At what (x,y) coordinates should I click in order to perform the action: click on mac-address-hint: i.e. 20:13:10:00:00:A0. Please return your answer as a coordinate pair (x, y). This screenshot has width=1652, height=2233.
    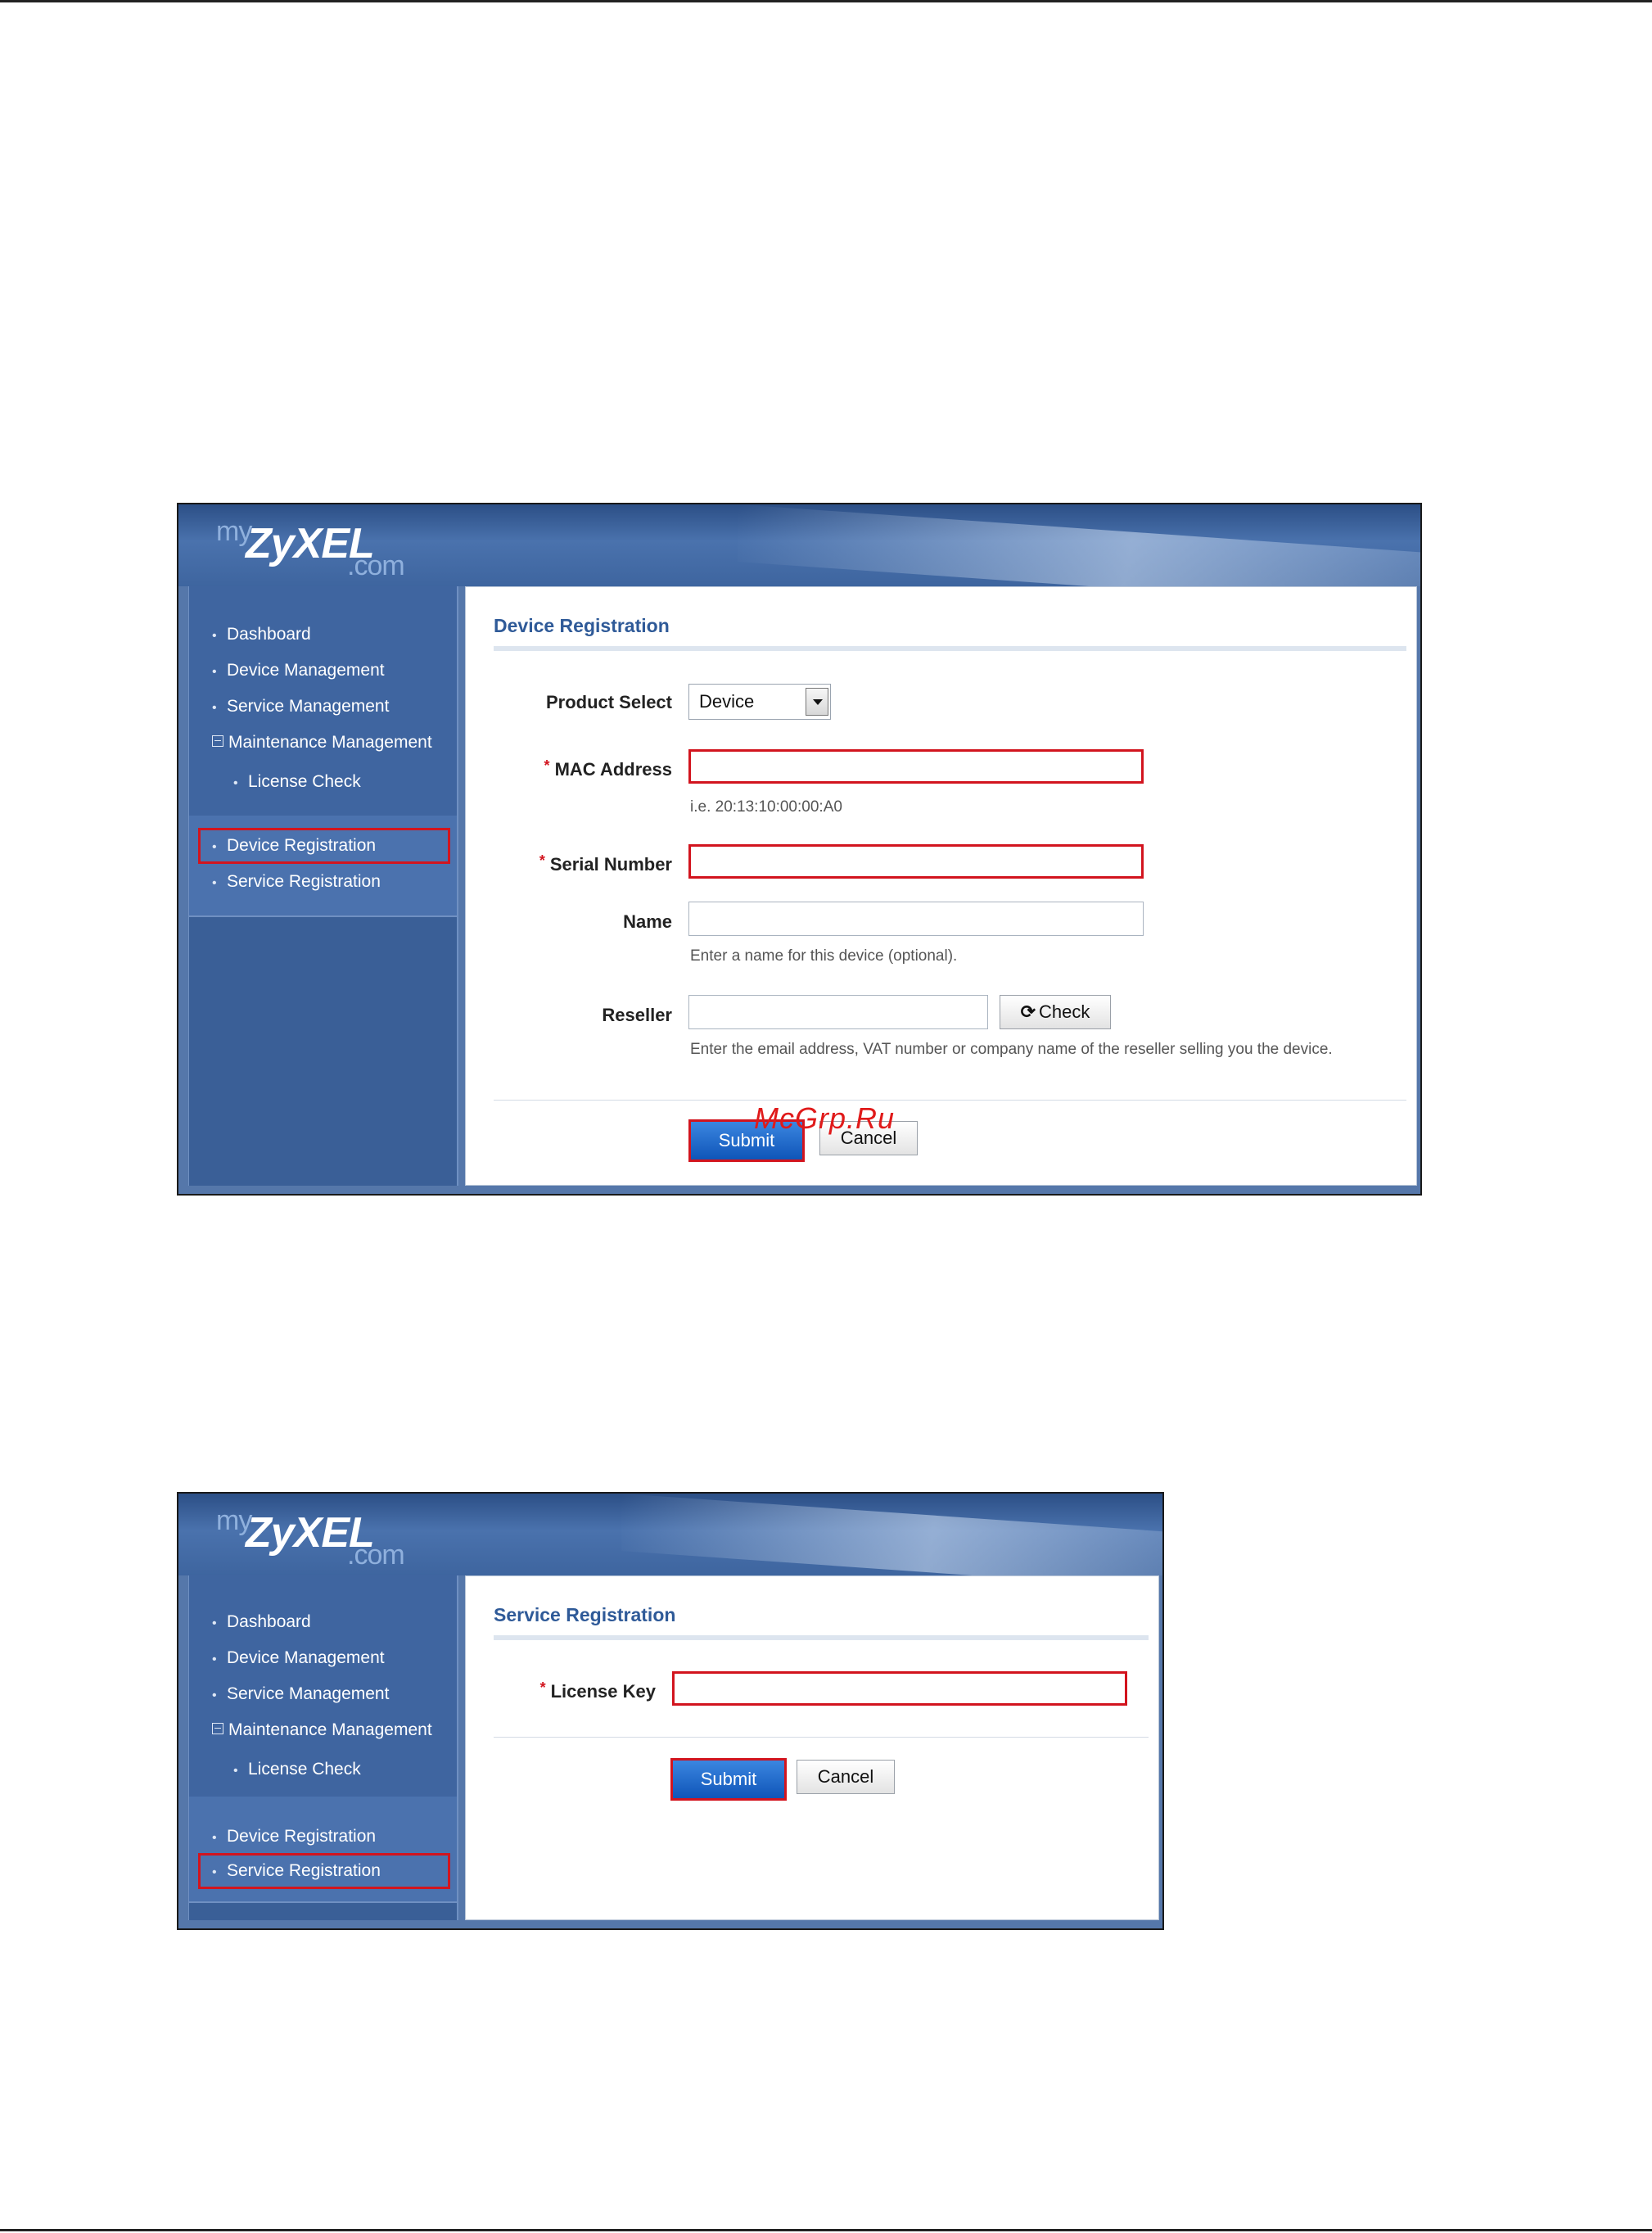
    Looking at the image, I should click on (766, 807).